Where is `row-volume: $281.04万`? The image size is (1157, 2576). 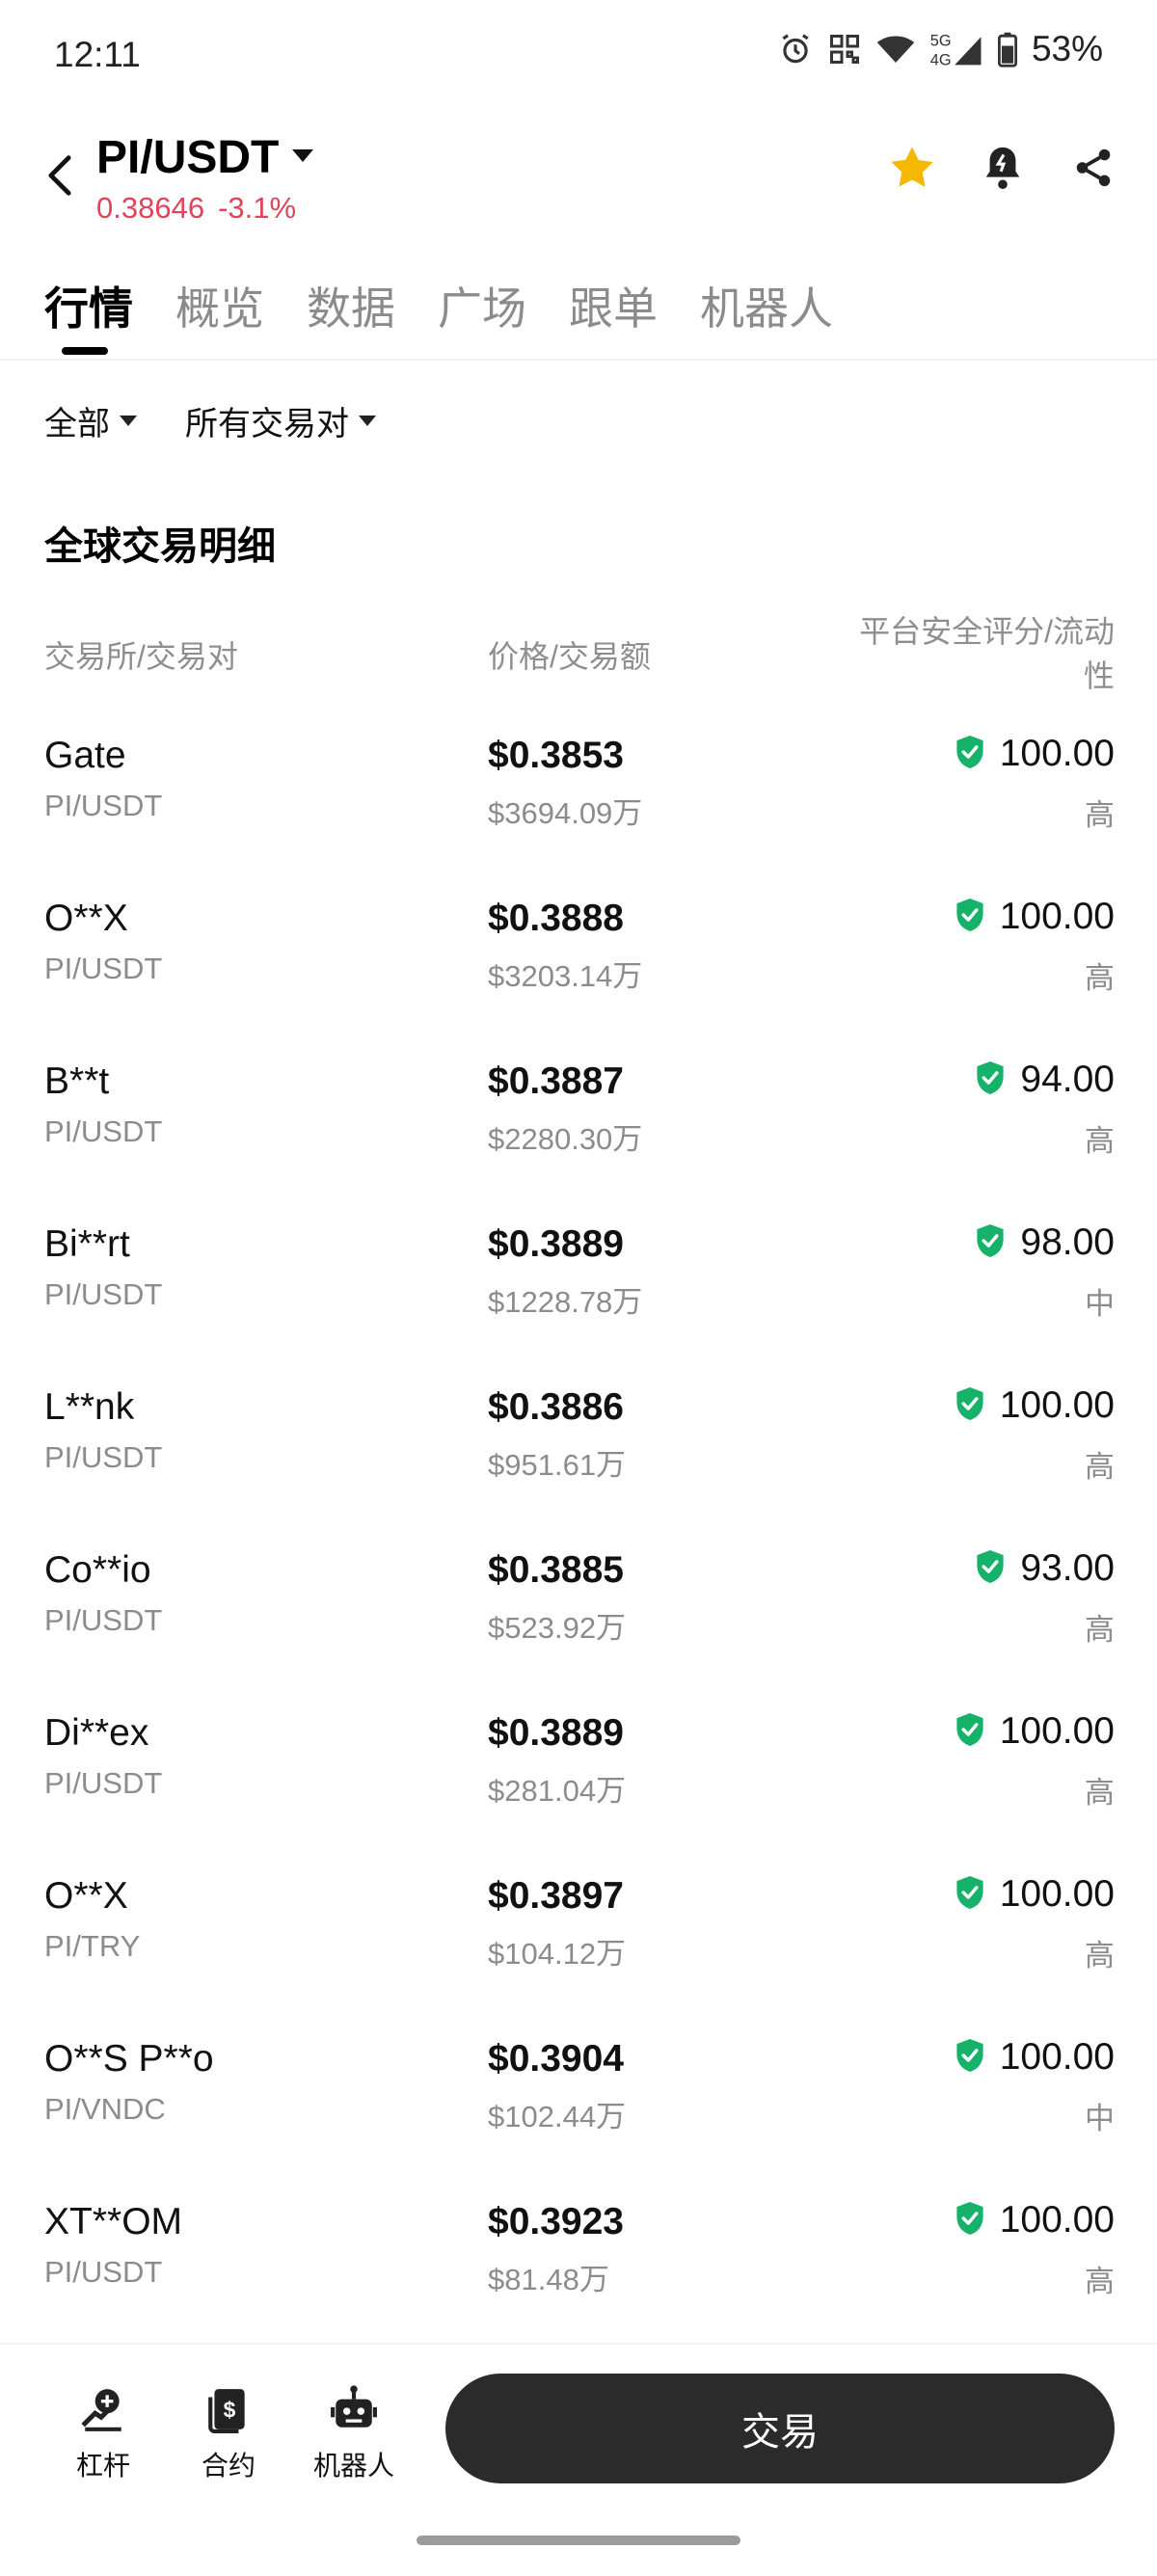 row-volume: $281.04万 is located at coordinates (557, 1791).